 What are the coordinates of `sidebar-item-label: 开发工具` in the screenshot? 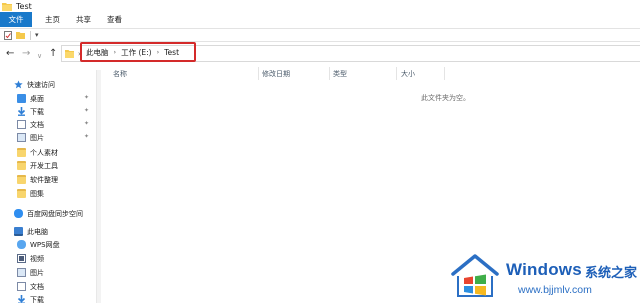 It's located at (44, 165).